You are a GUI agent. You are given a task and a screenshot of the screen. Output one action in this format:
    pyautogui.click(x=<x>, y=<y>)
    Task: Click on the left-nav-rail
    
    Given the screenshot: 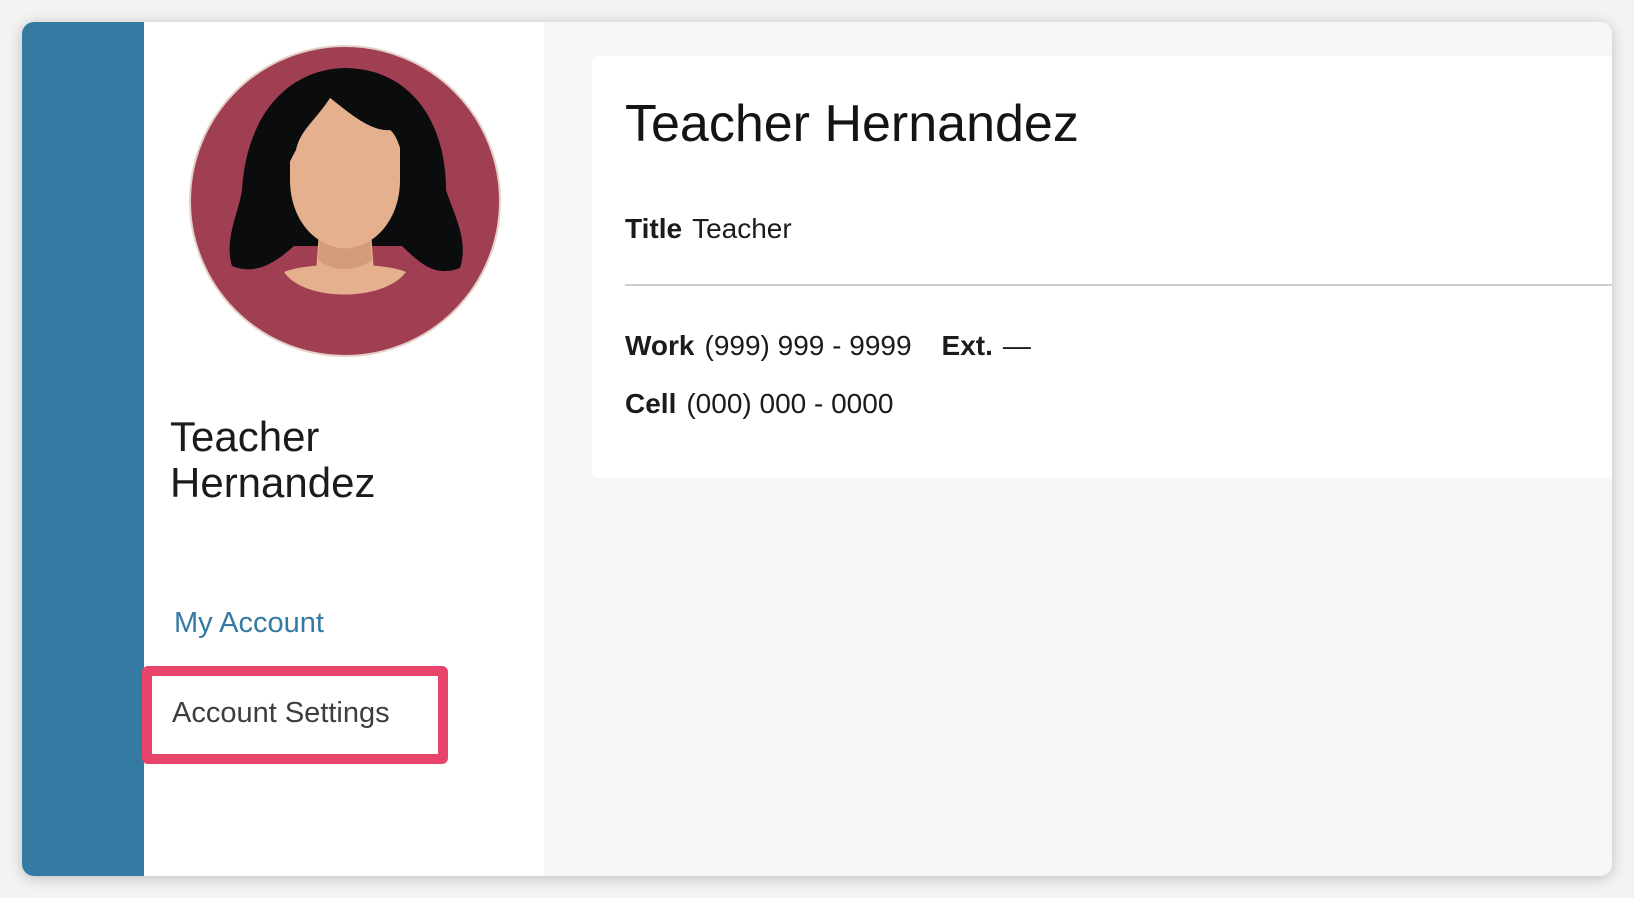 What is the action you would take?
    pyautogui.click(x=83, y=449)
    